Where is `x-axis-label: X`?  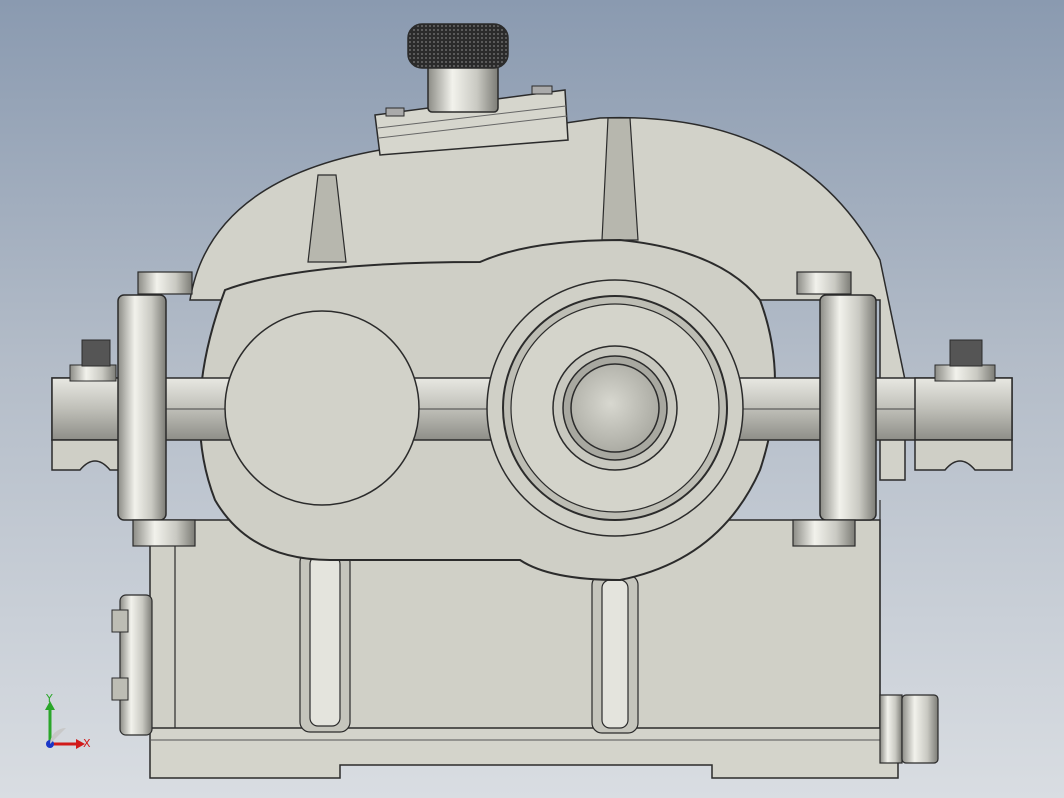
x-axis-label: X is located at coordinates (87, 743).